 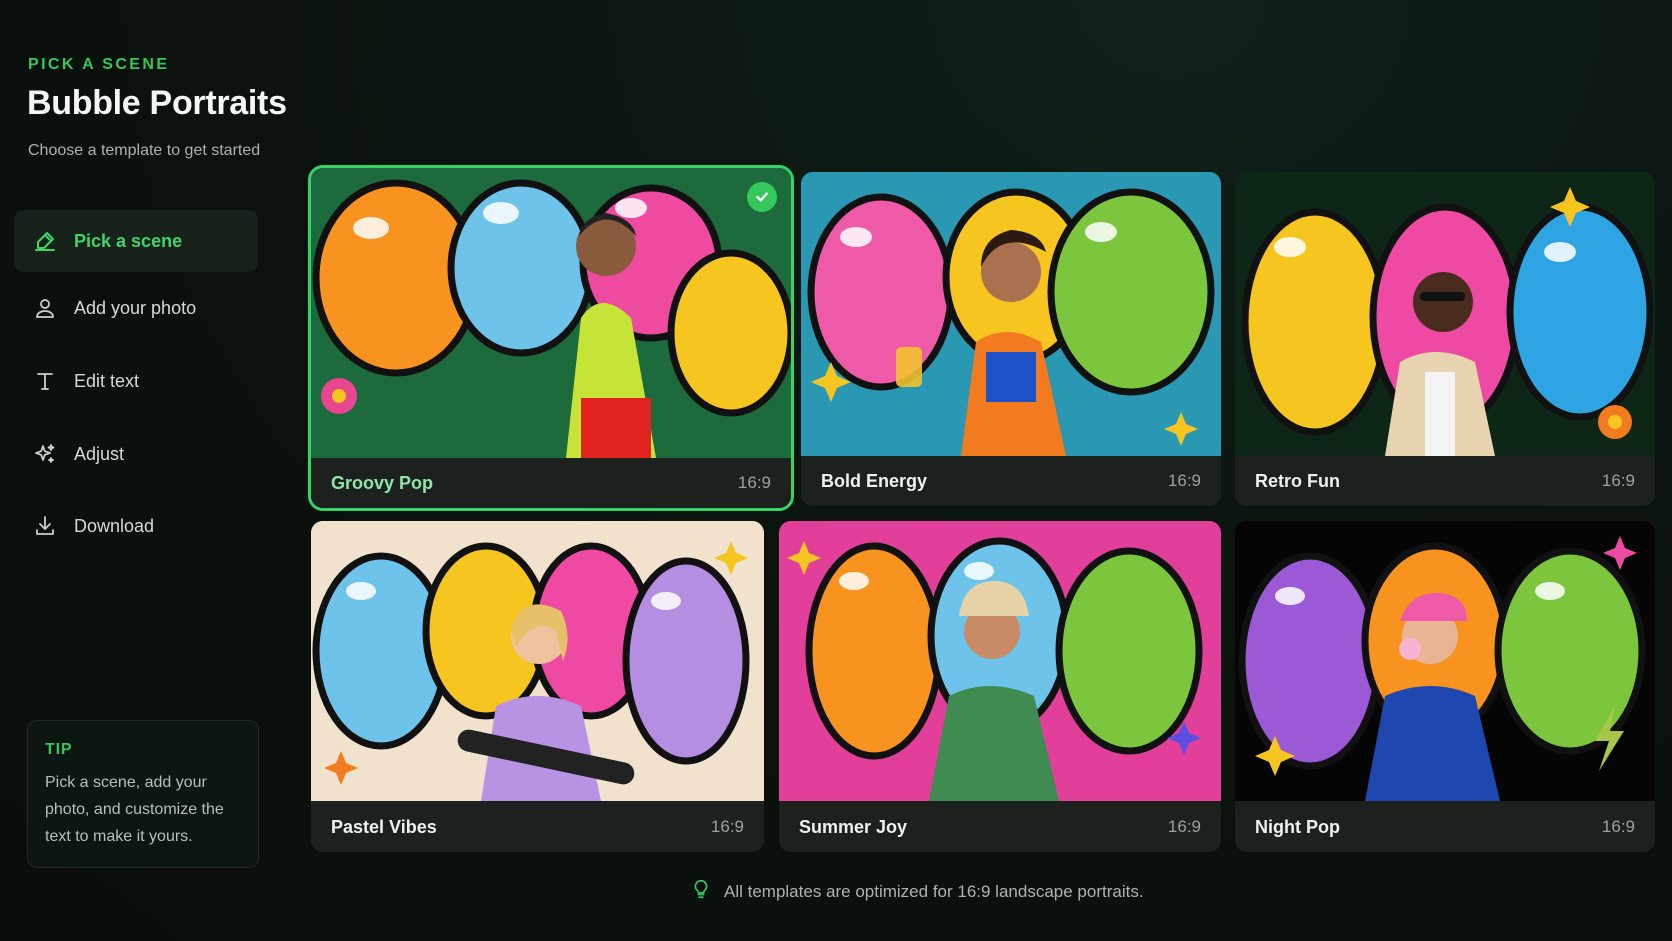 I want to click on template-card-bold-energy: Bold Energy 16:9, so click(x=1011, y=339).